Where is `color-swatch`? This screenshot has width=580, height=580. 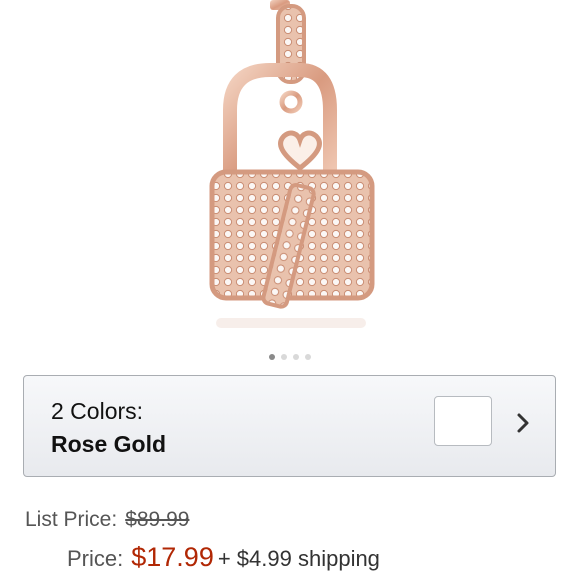
color-swatch is located at coordinates (463, 421).